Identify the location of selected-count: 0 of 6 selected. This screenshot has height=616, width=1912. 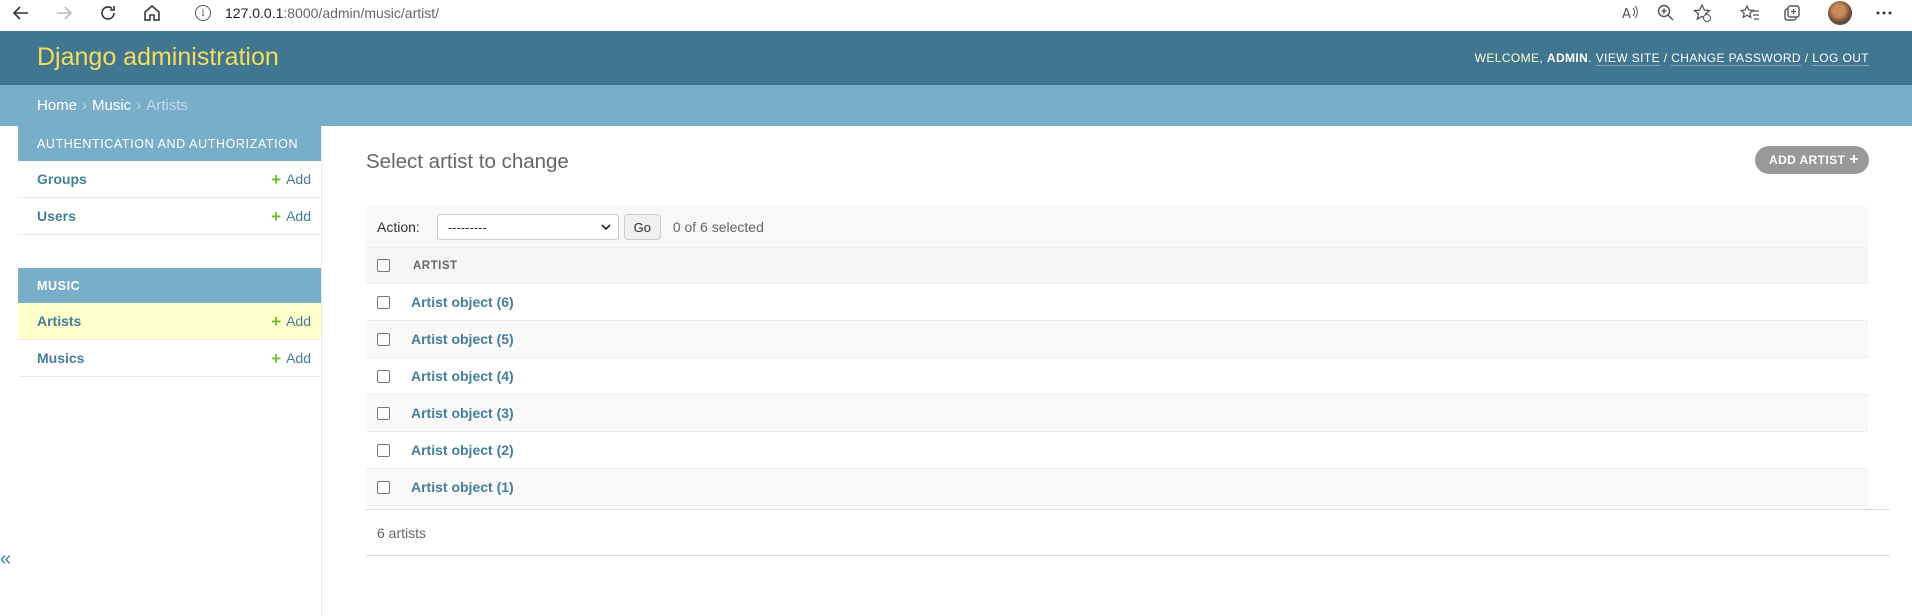
(718, 227).